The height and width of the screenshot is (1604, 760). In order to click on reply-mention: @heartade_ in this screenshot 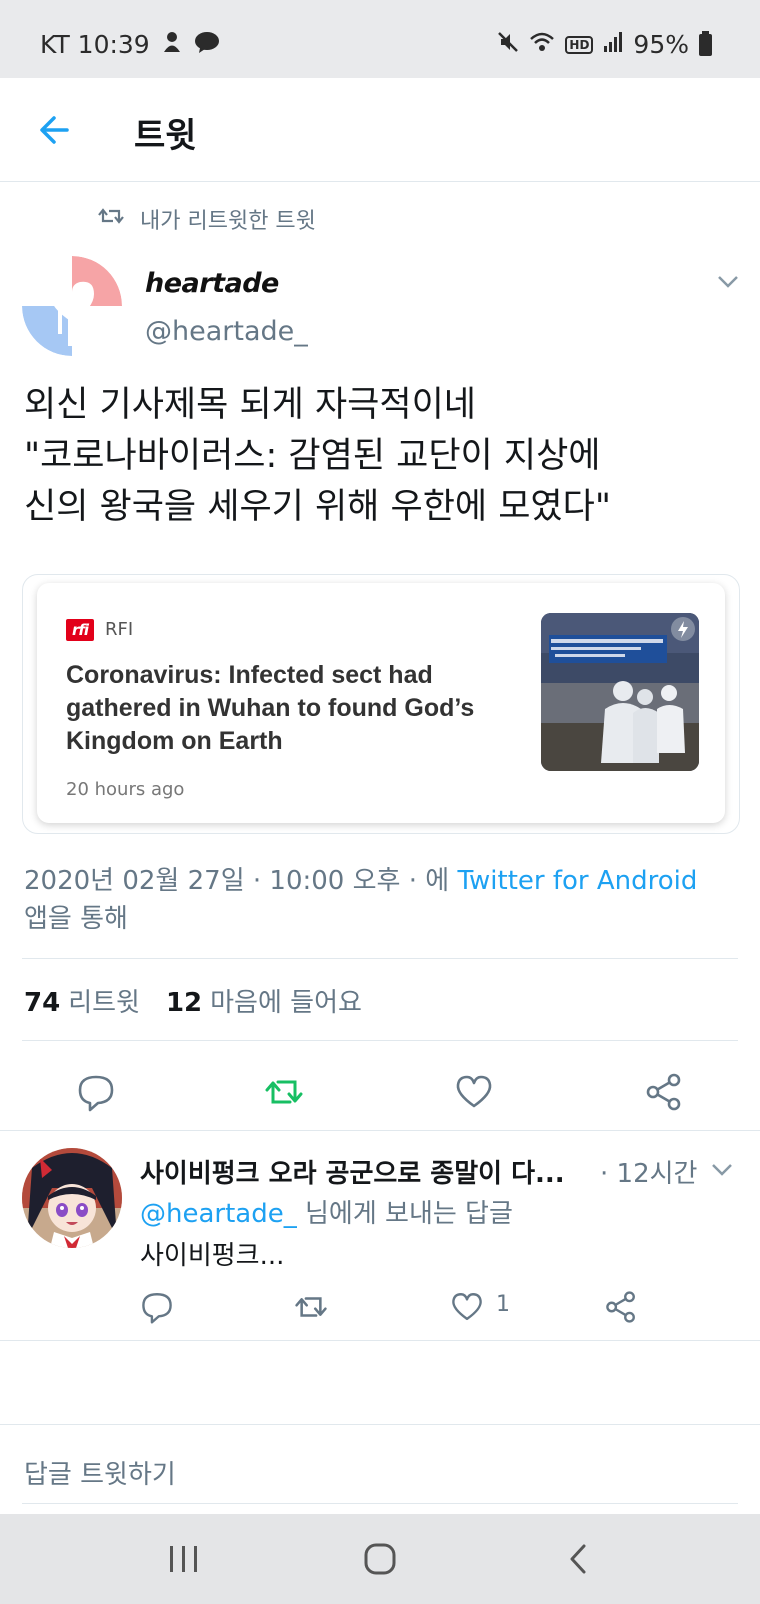, I will do `click(218, 1214)`.